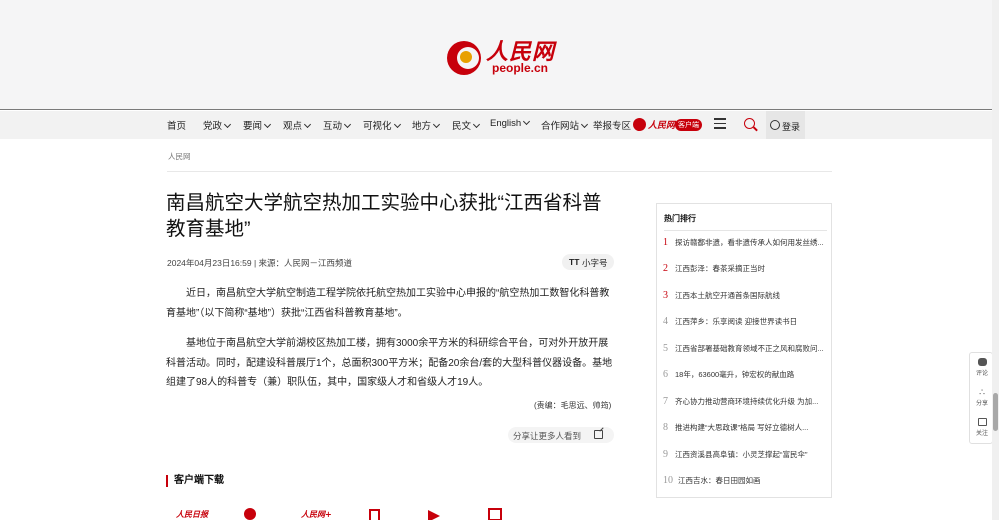 Image resolution: width=999 pixels, height=520 pixels. I want to click on font-size-toggle: TT 小字号, so click(588, 262).